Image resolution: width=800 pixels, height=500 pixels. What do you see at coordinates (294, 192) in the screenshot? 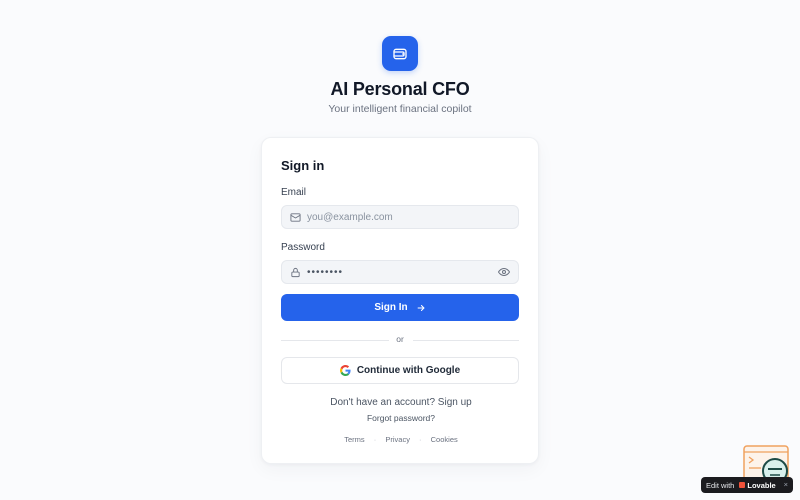
I see `email-label: Email` at bounding box center [294, 192].